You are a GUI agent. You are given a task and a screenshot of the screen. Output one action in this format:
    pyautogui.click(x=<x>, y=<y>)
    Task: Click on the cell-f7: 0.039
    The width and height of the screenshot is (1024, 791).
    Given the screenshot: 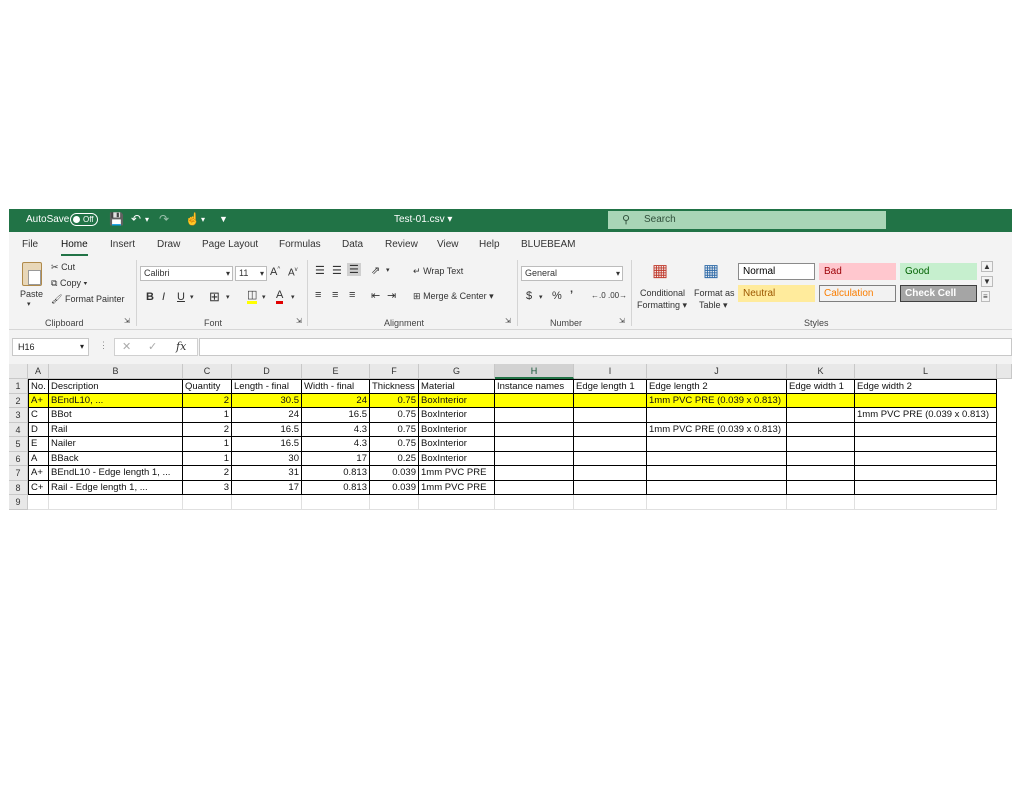 What is the action you would take?
    pyautogui.click(x=394, y=473)
    